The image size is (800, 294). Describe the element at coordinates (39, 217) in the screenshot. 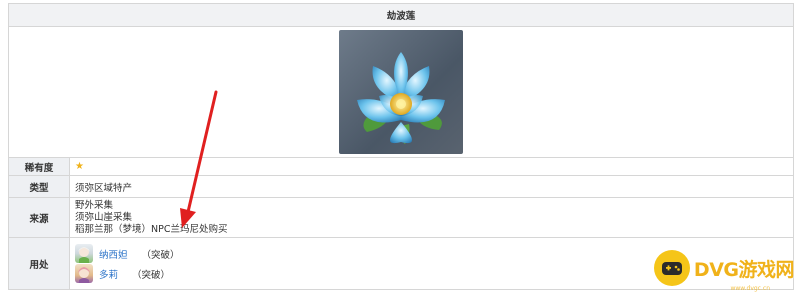

I see `source-label: 来源` at that location.